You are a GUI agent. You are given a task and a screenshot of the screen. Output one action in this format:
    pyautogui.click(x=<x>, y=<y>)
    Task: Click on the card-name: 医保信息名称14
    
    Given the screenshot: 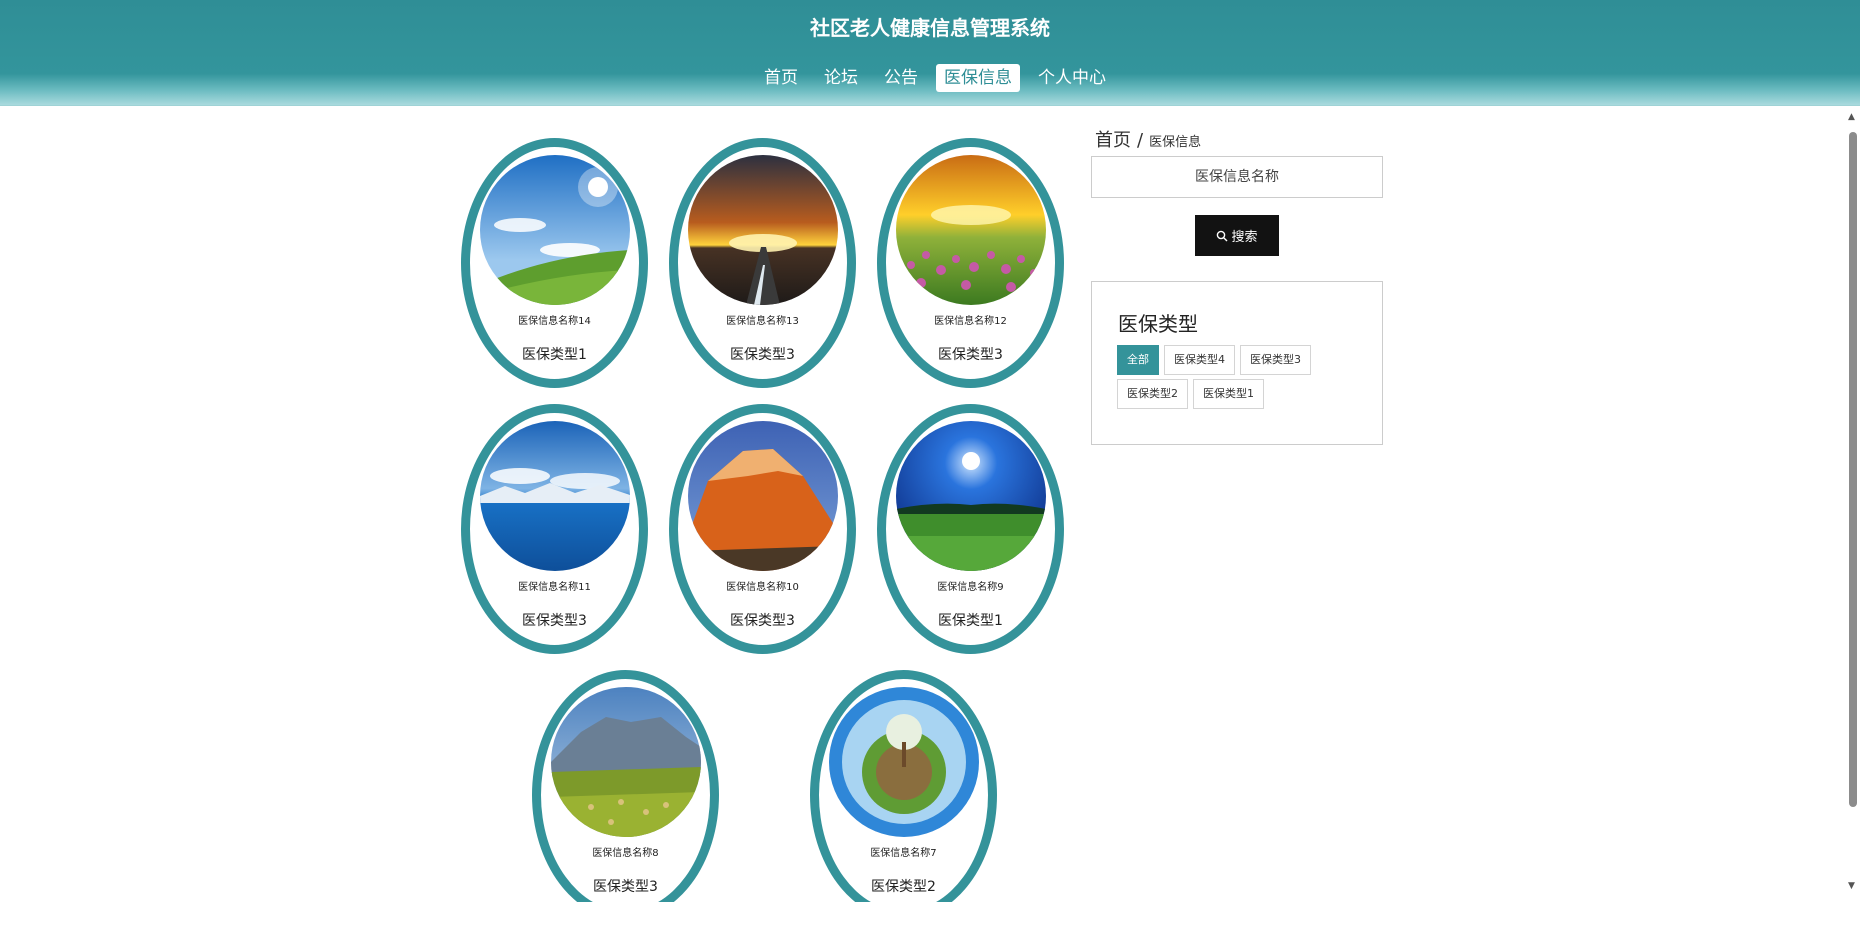 What is the action you would take?
    pyautogui.click(x=554, y=321)
    